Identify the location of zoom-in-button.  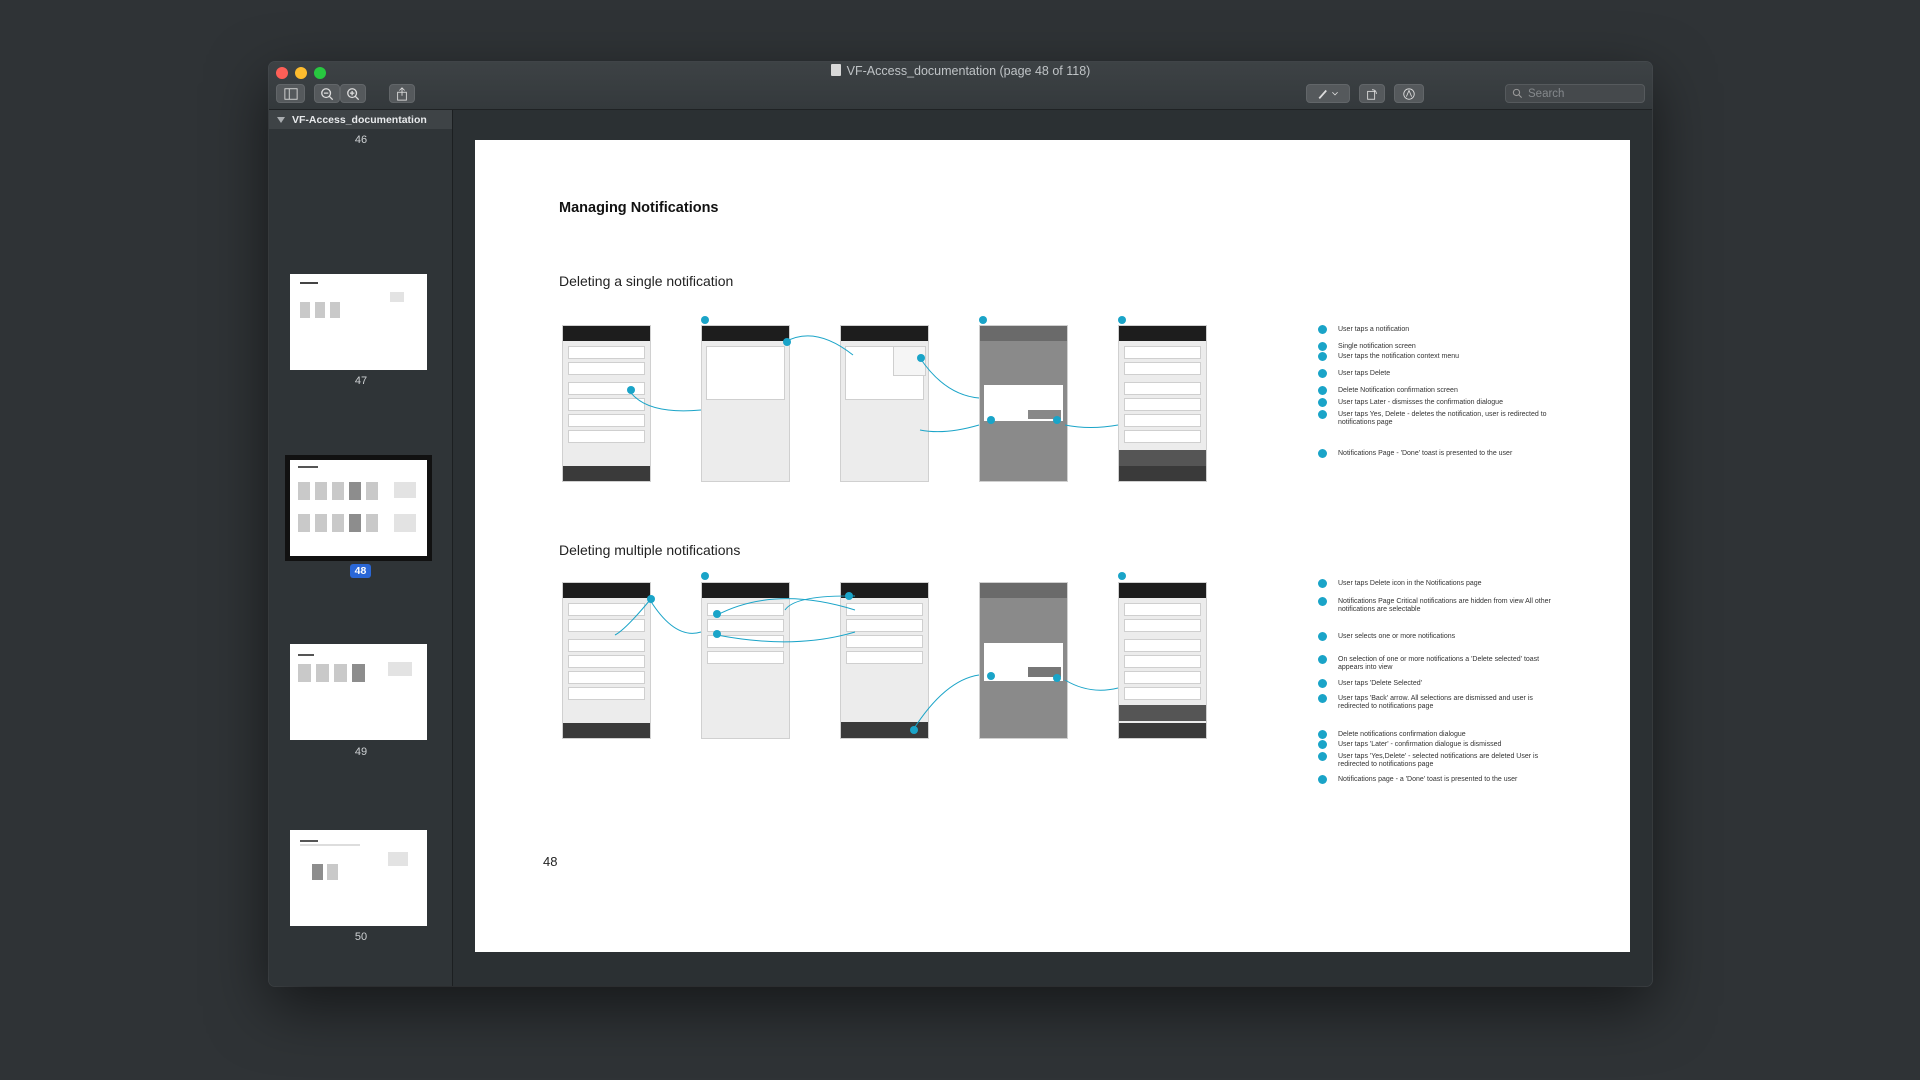
(353, 93).